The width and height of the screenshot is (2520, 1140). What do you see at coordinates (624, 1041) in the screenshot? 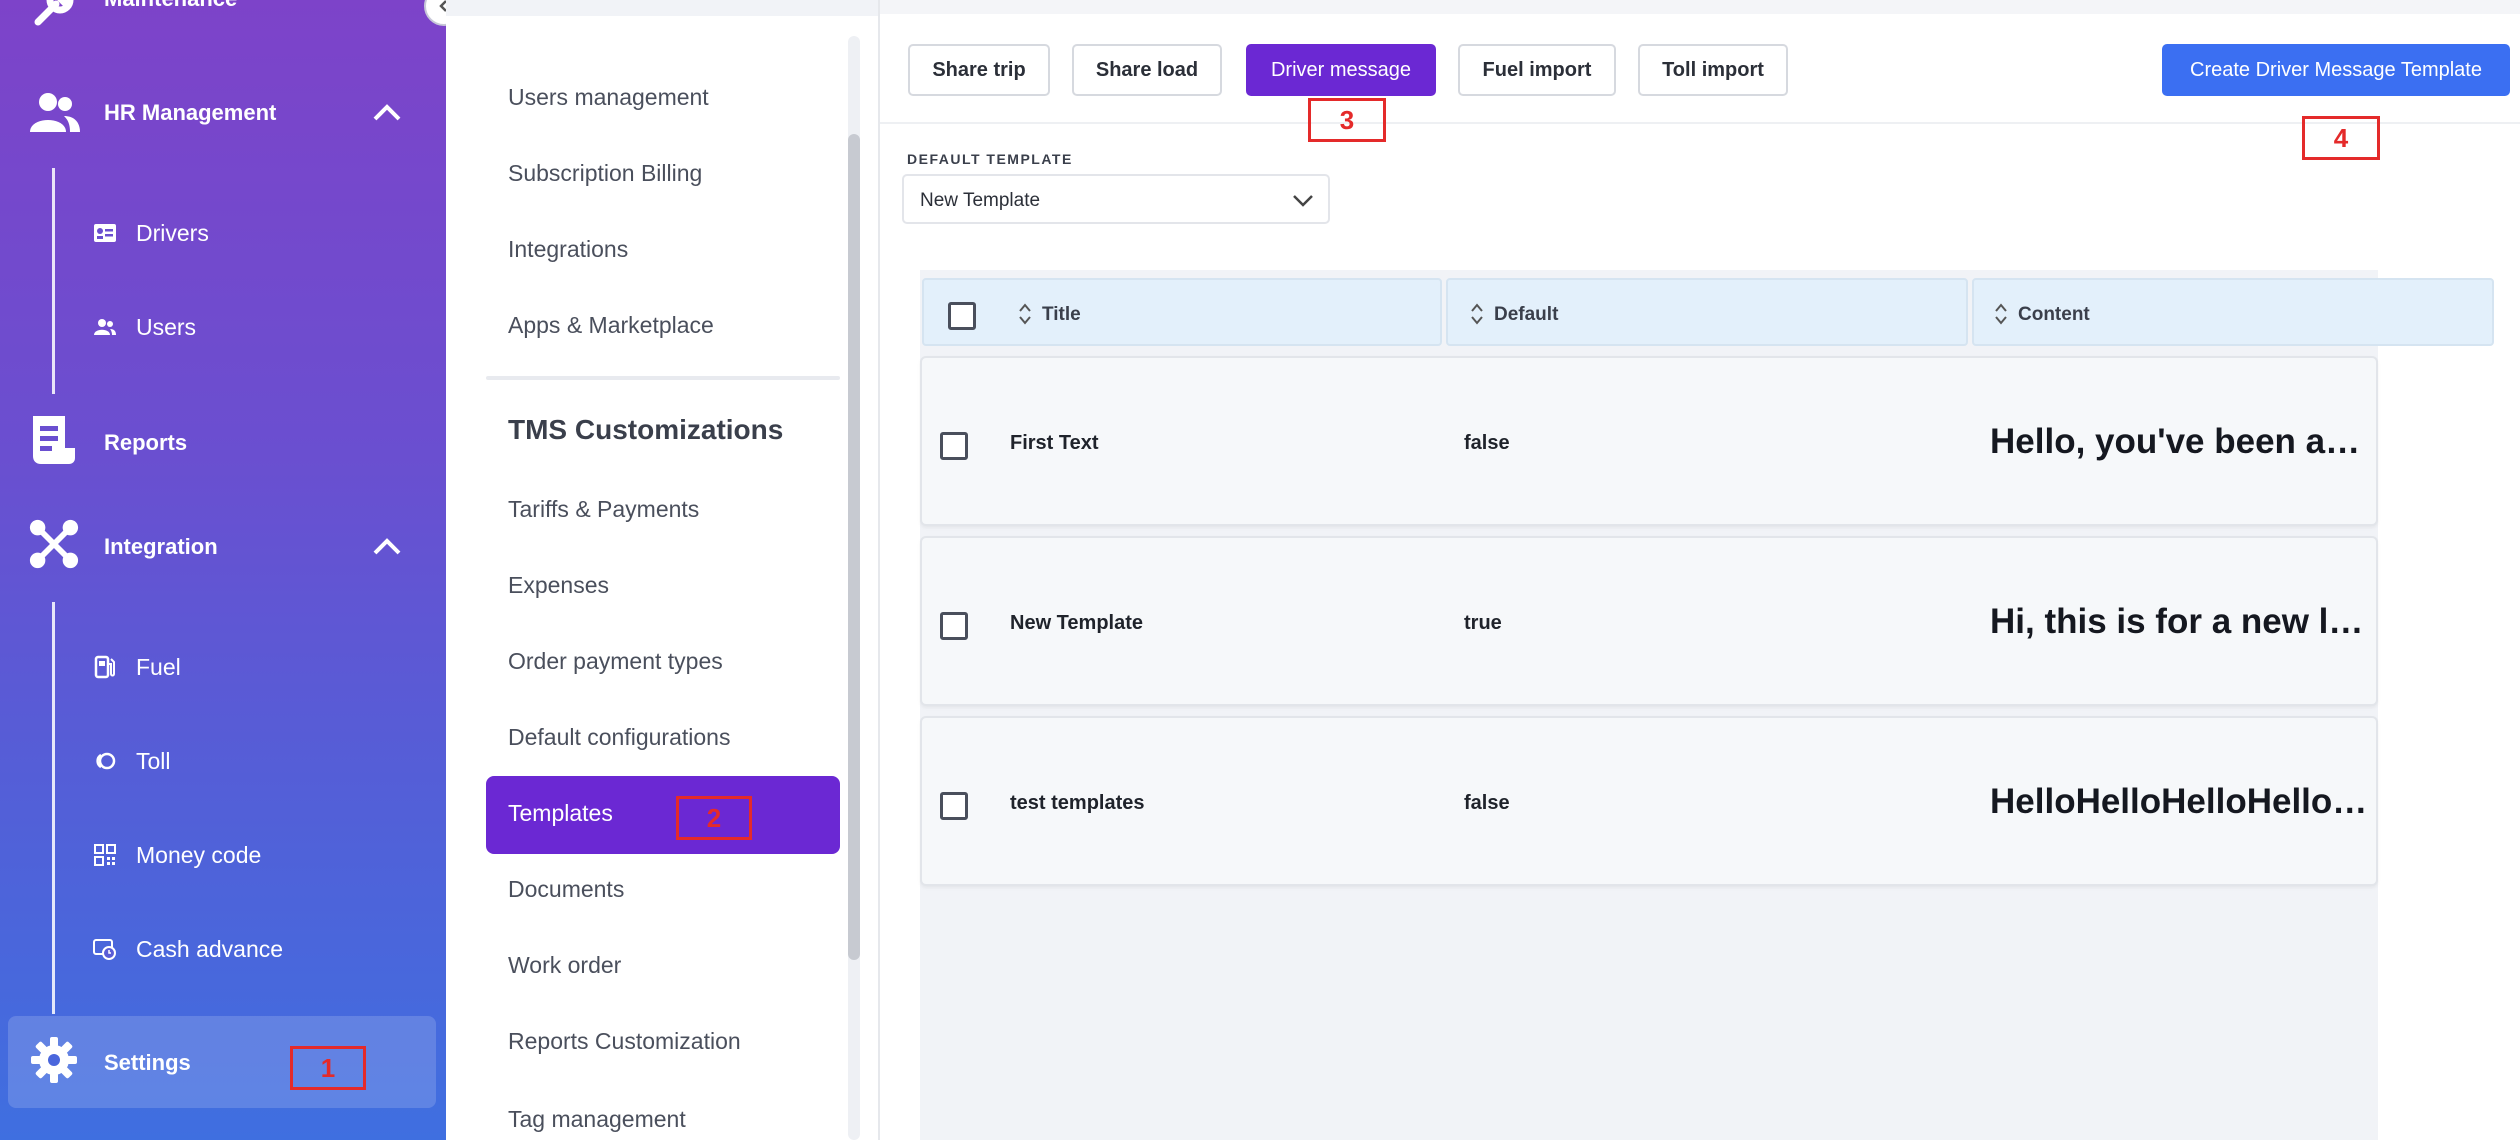
I see `menu-item-reports-customization: Reports Customization` at bounding box center [624, 1041].